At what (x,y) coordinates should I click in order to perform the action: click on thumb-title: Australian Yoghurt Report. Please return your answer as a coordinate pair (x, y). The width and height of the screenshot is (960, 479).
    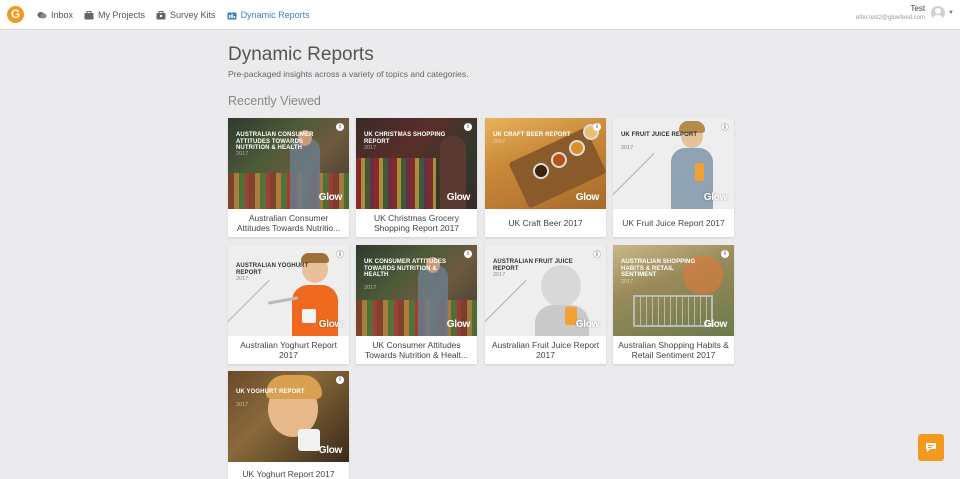
    Looking at the image, I should click on (272, 269).